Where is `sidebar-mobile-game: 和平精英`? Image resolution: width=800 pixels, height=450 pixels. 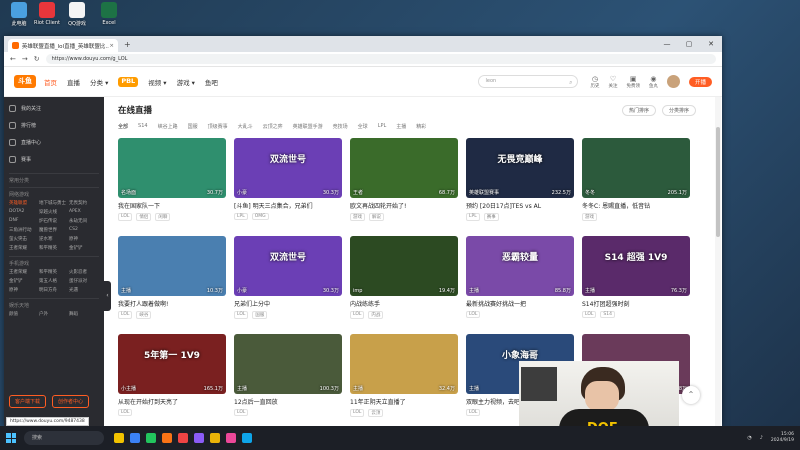 sidebar-mobile-game: 和平精英 is located at coordinates (54, 272).